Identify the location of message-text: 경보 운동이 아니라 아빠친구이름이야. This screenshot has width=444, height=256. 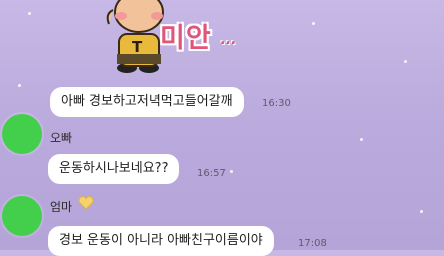
(161, 240).